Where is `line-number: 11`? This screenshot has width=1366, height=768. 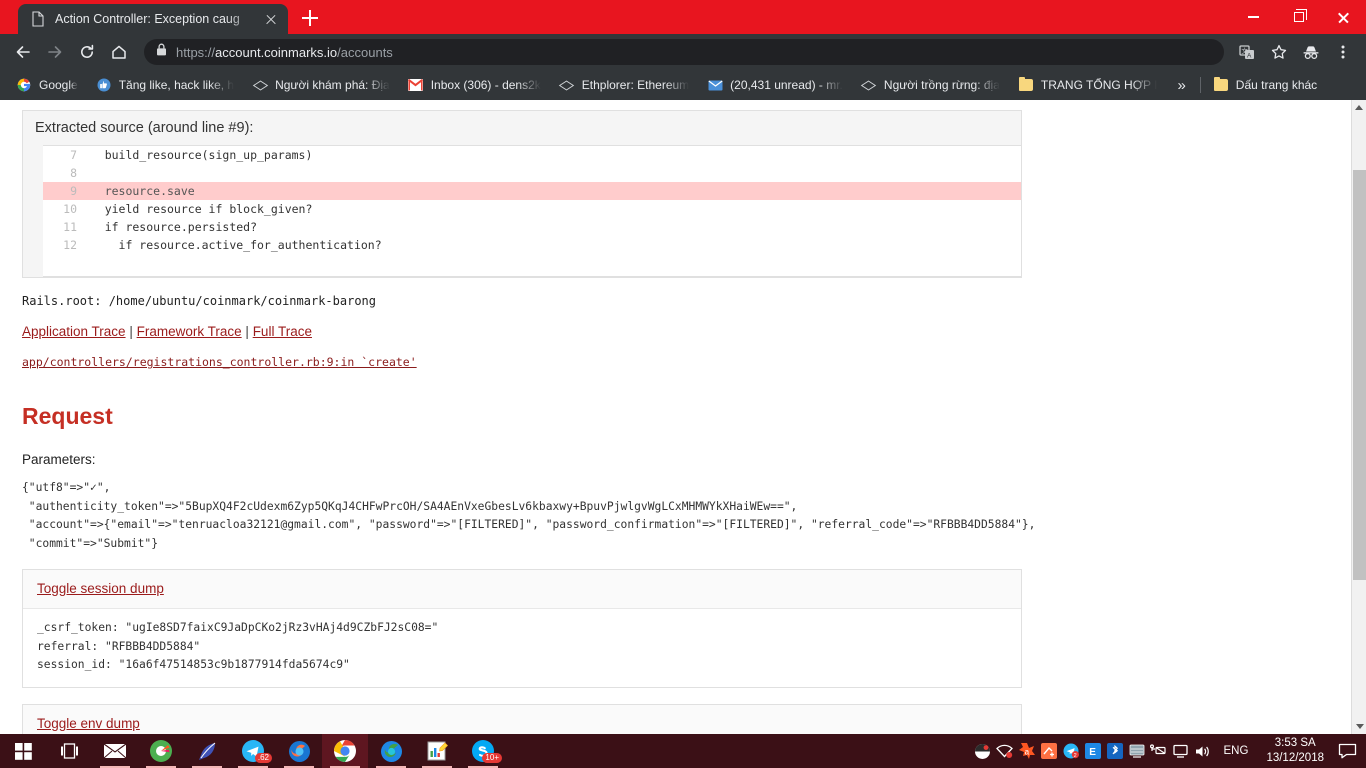 line-number: 11 is located at coordinates (60, 227).